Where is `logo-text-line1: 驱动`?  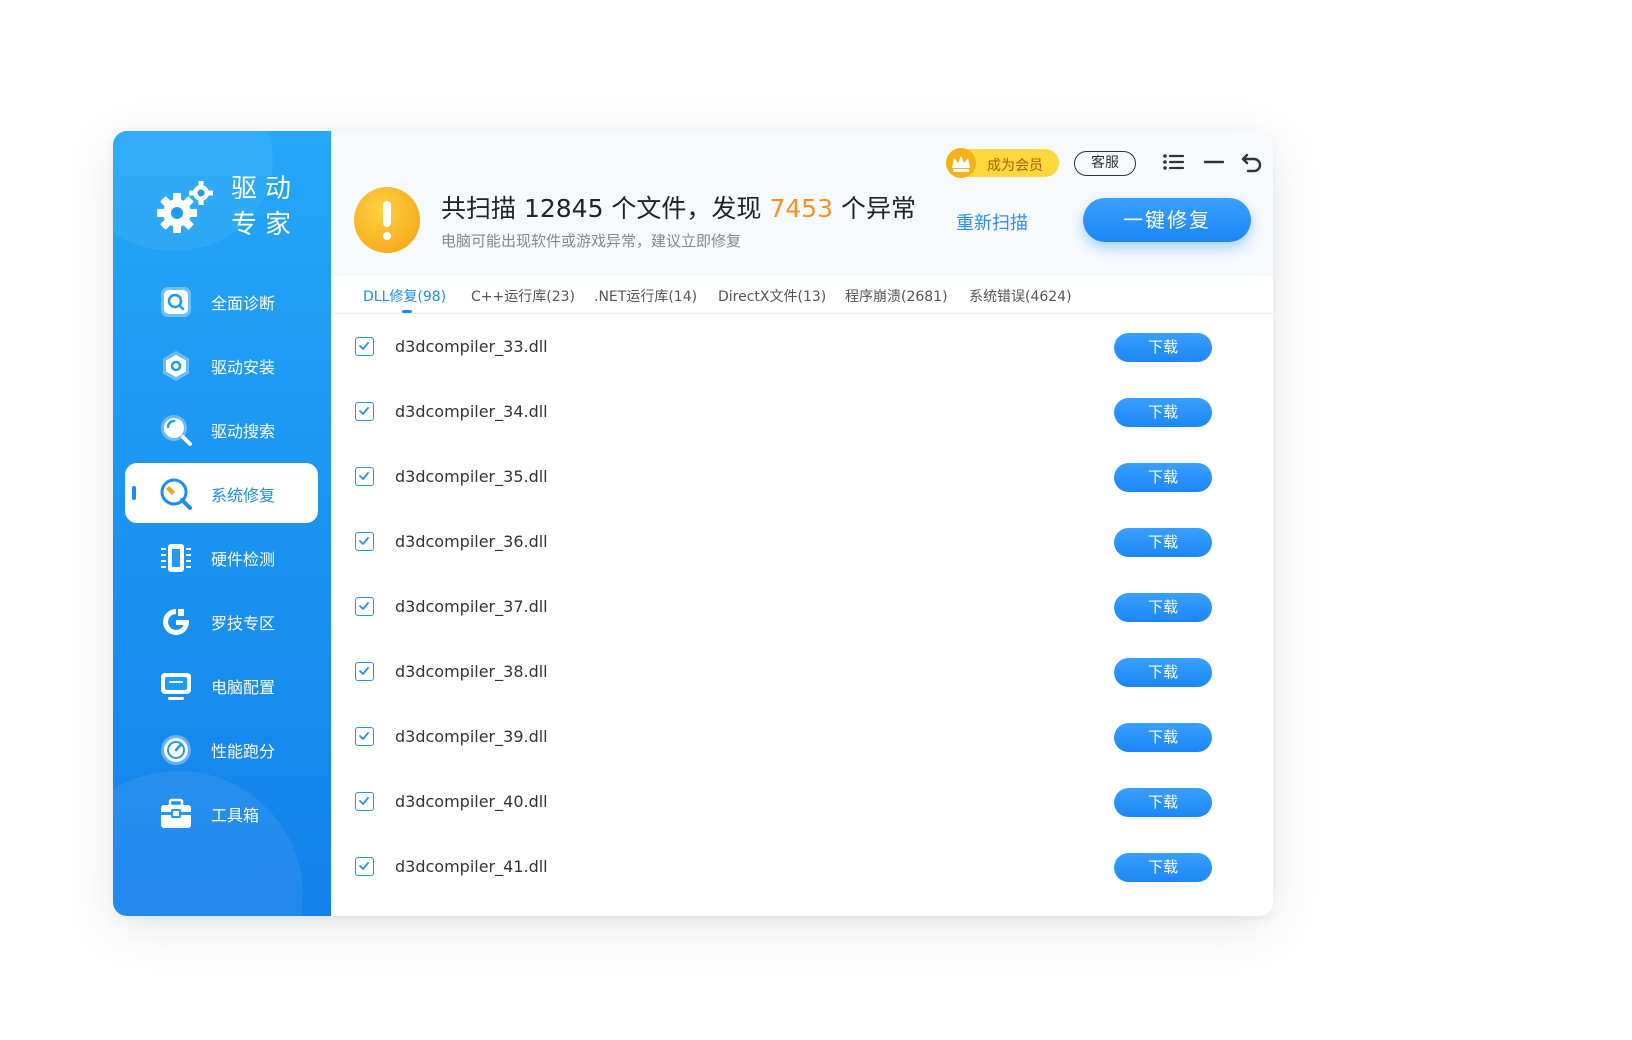
logo-text-line1: 驱动 is located at coordinates (265, 189).